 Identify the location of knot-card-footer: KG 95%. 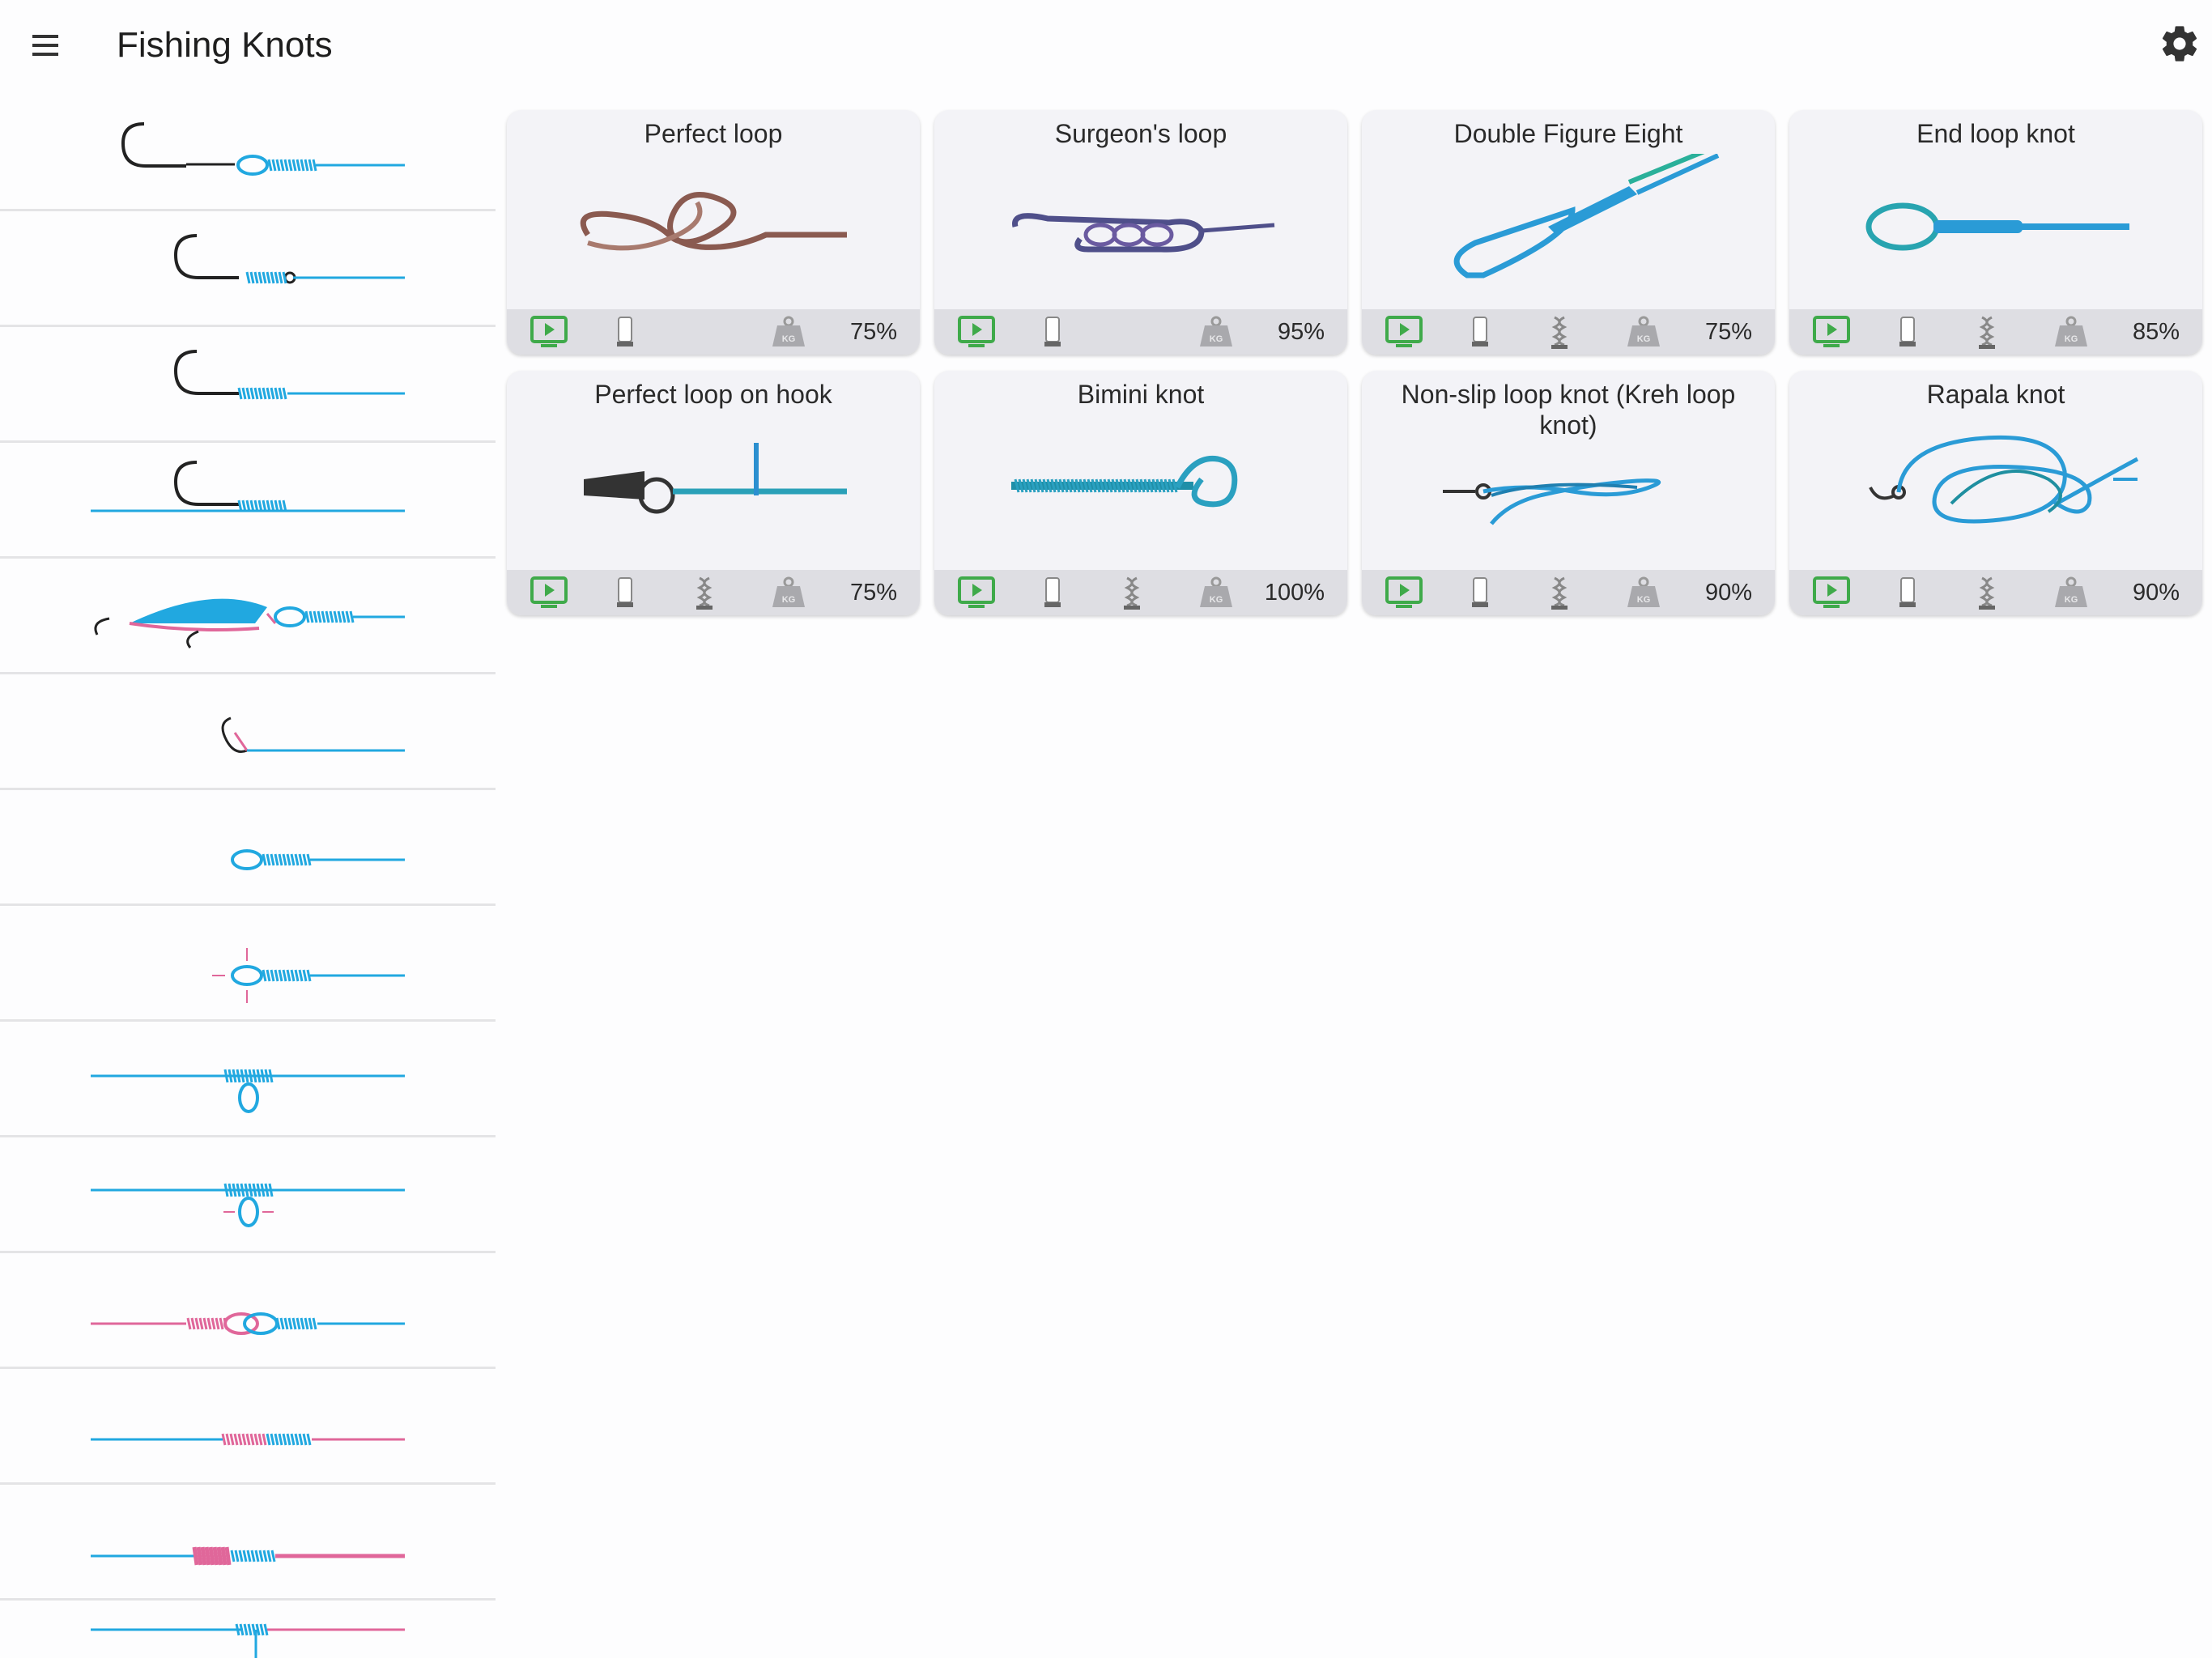
(1140, 332).